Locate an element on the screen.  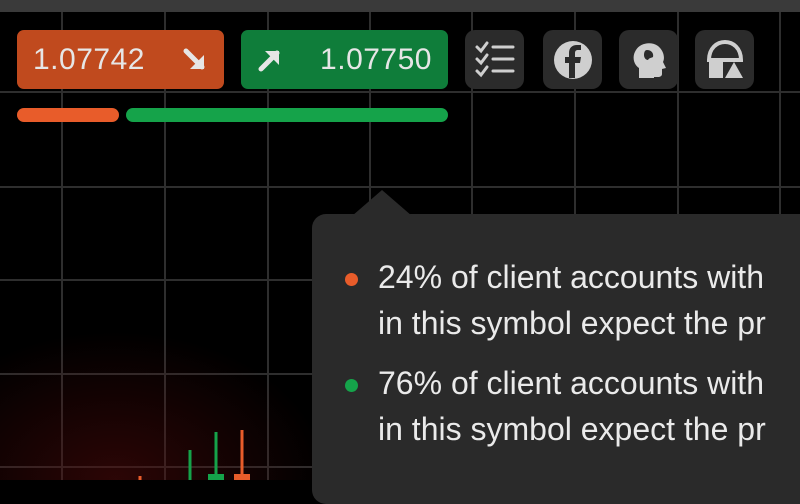
sell-button: 1.07742 is located at coordinates (120, 59).